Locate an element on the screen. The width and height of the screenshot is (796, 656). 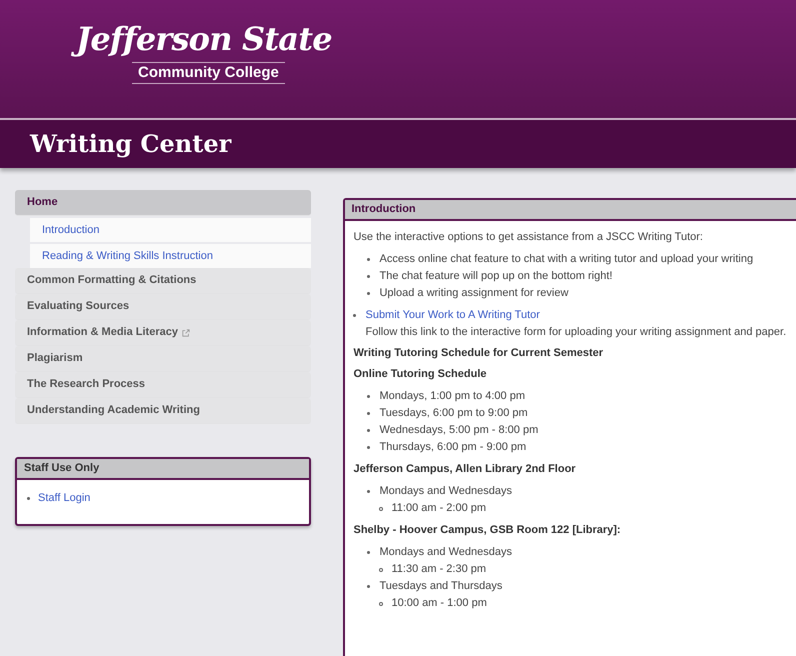
list-item-text: Tuesdays, 6:00 pm to 9:00 pm is located at coordinates (453, 414).